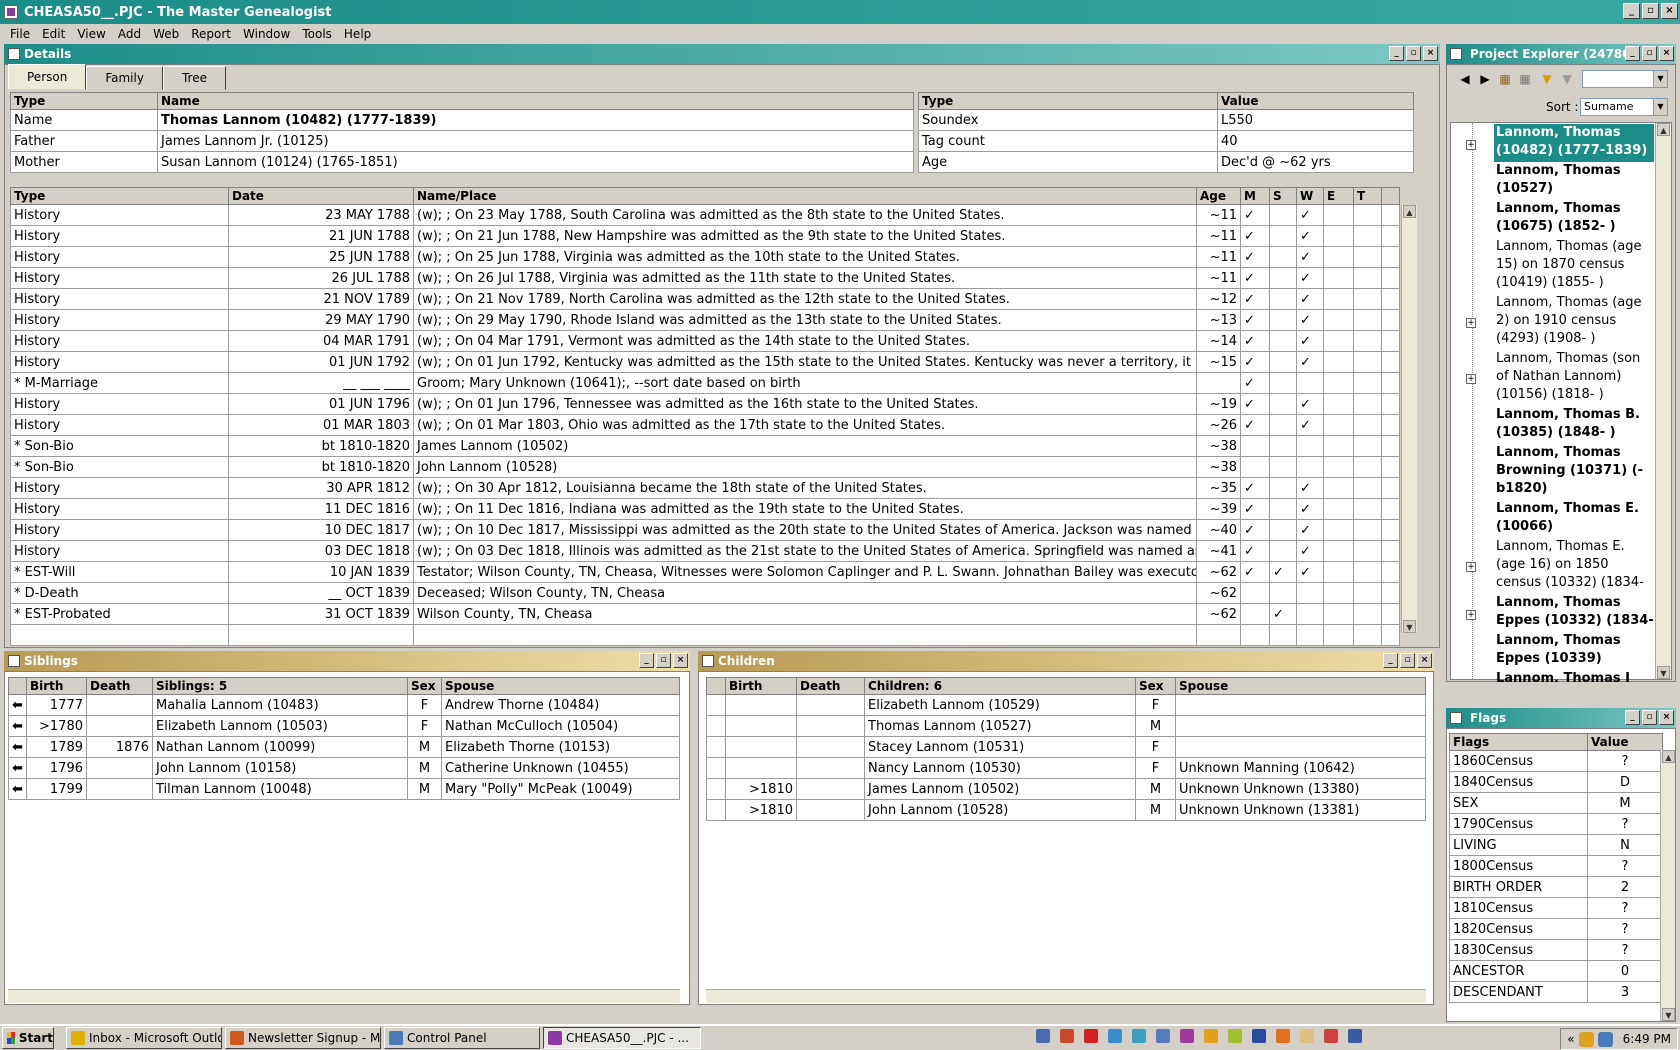  Describe the element at coordinates (144, 1038) in the screenshot. I see `taskbar-item-outlook: Inbox - Microsoft Outlook` at that location.